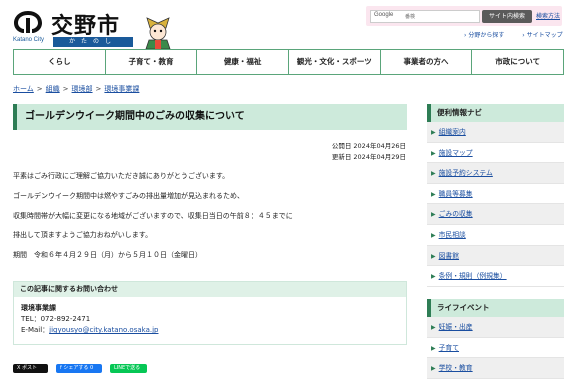 The image size is (580, 384). Describe the element at coordinates (35, 330) in the screenshot. I see `contact-email-label: E-Mail：` at that location.